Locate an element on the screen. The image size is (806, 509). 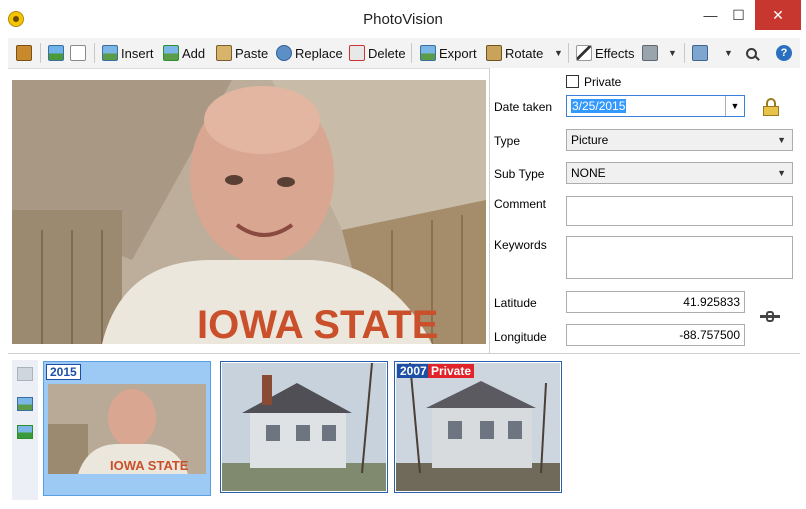
image-icon is located at coordinates (56, 53).